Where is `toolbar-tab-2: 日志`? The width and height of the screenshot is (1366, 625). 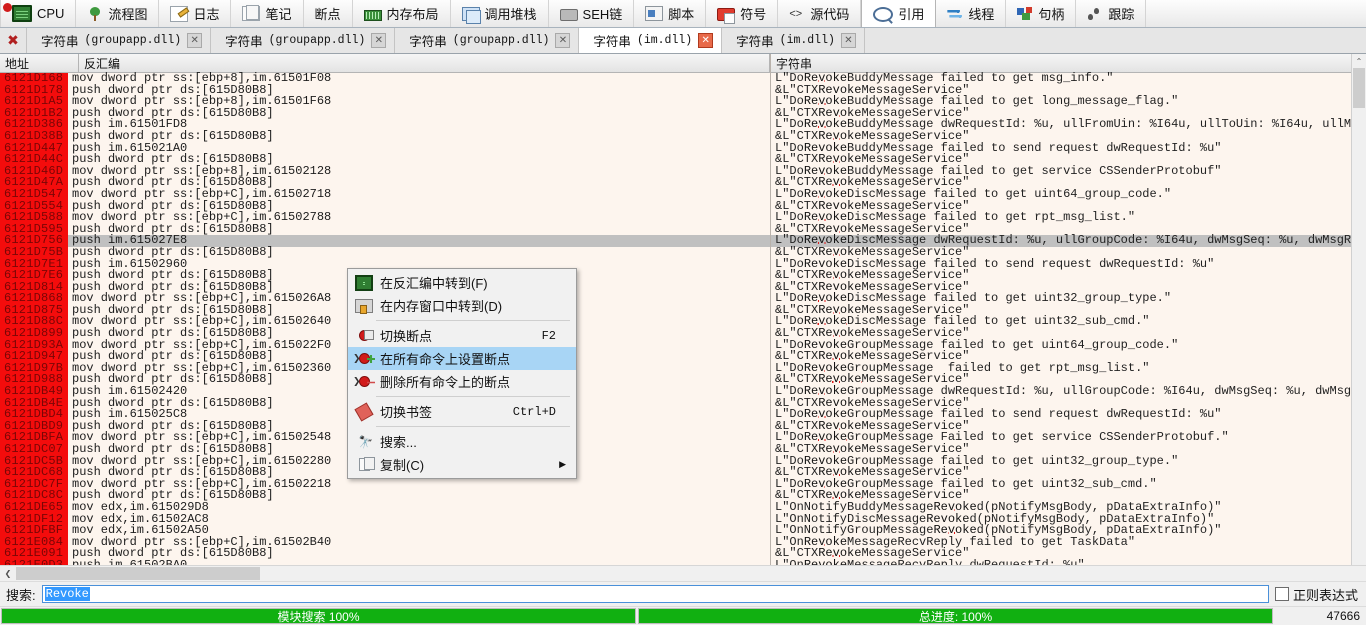
toolbar-tab-2: 日志 is located at coordinates (195, 13).